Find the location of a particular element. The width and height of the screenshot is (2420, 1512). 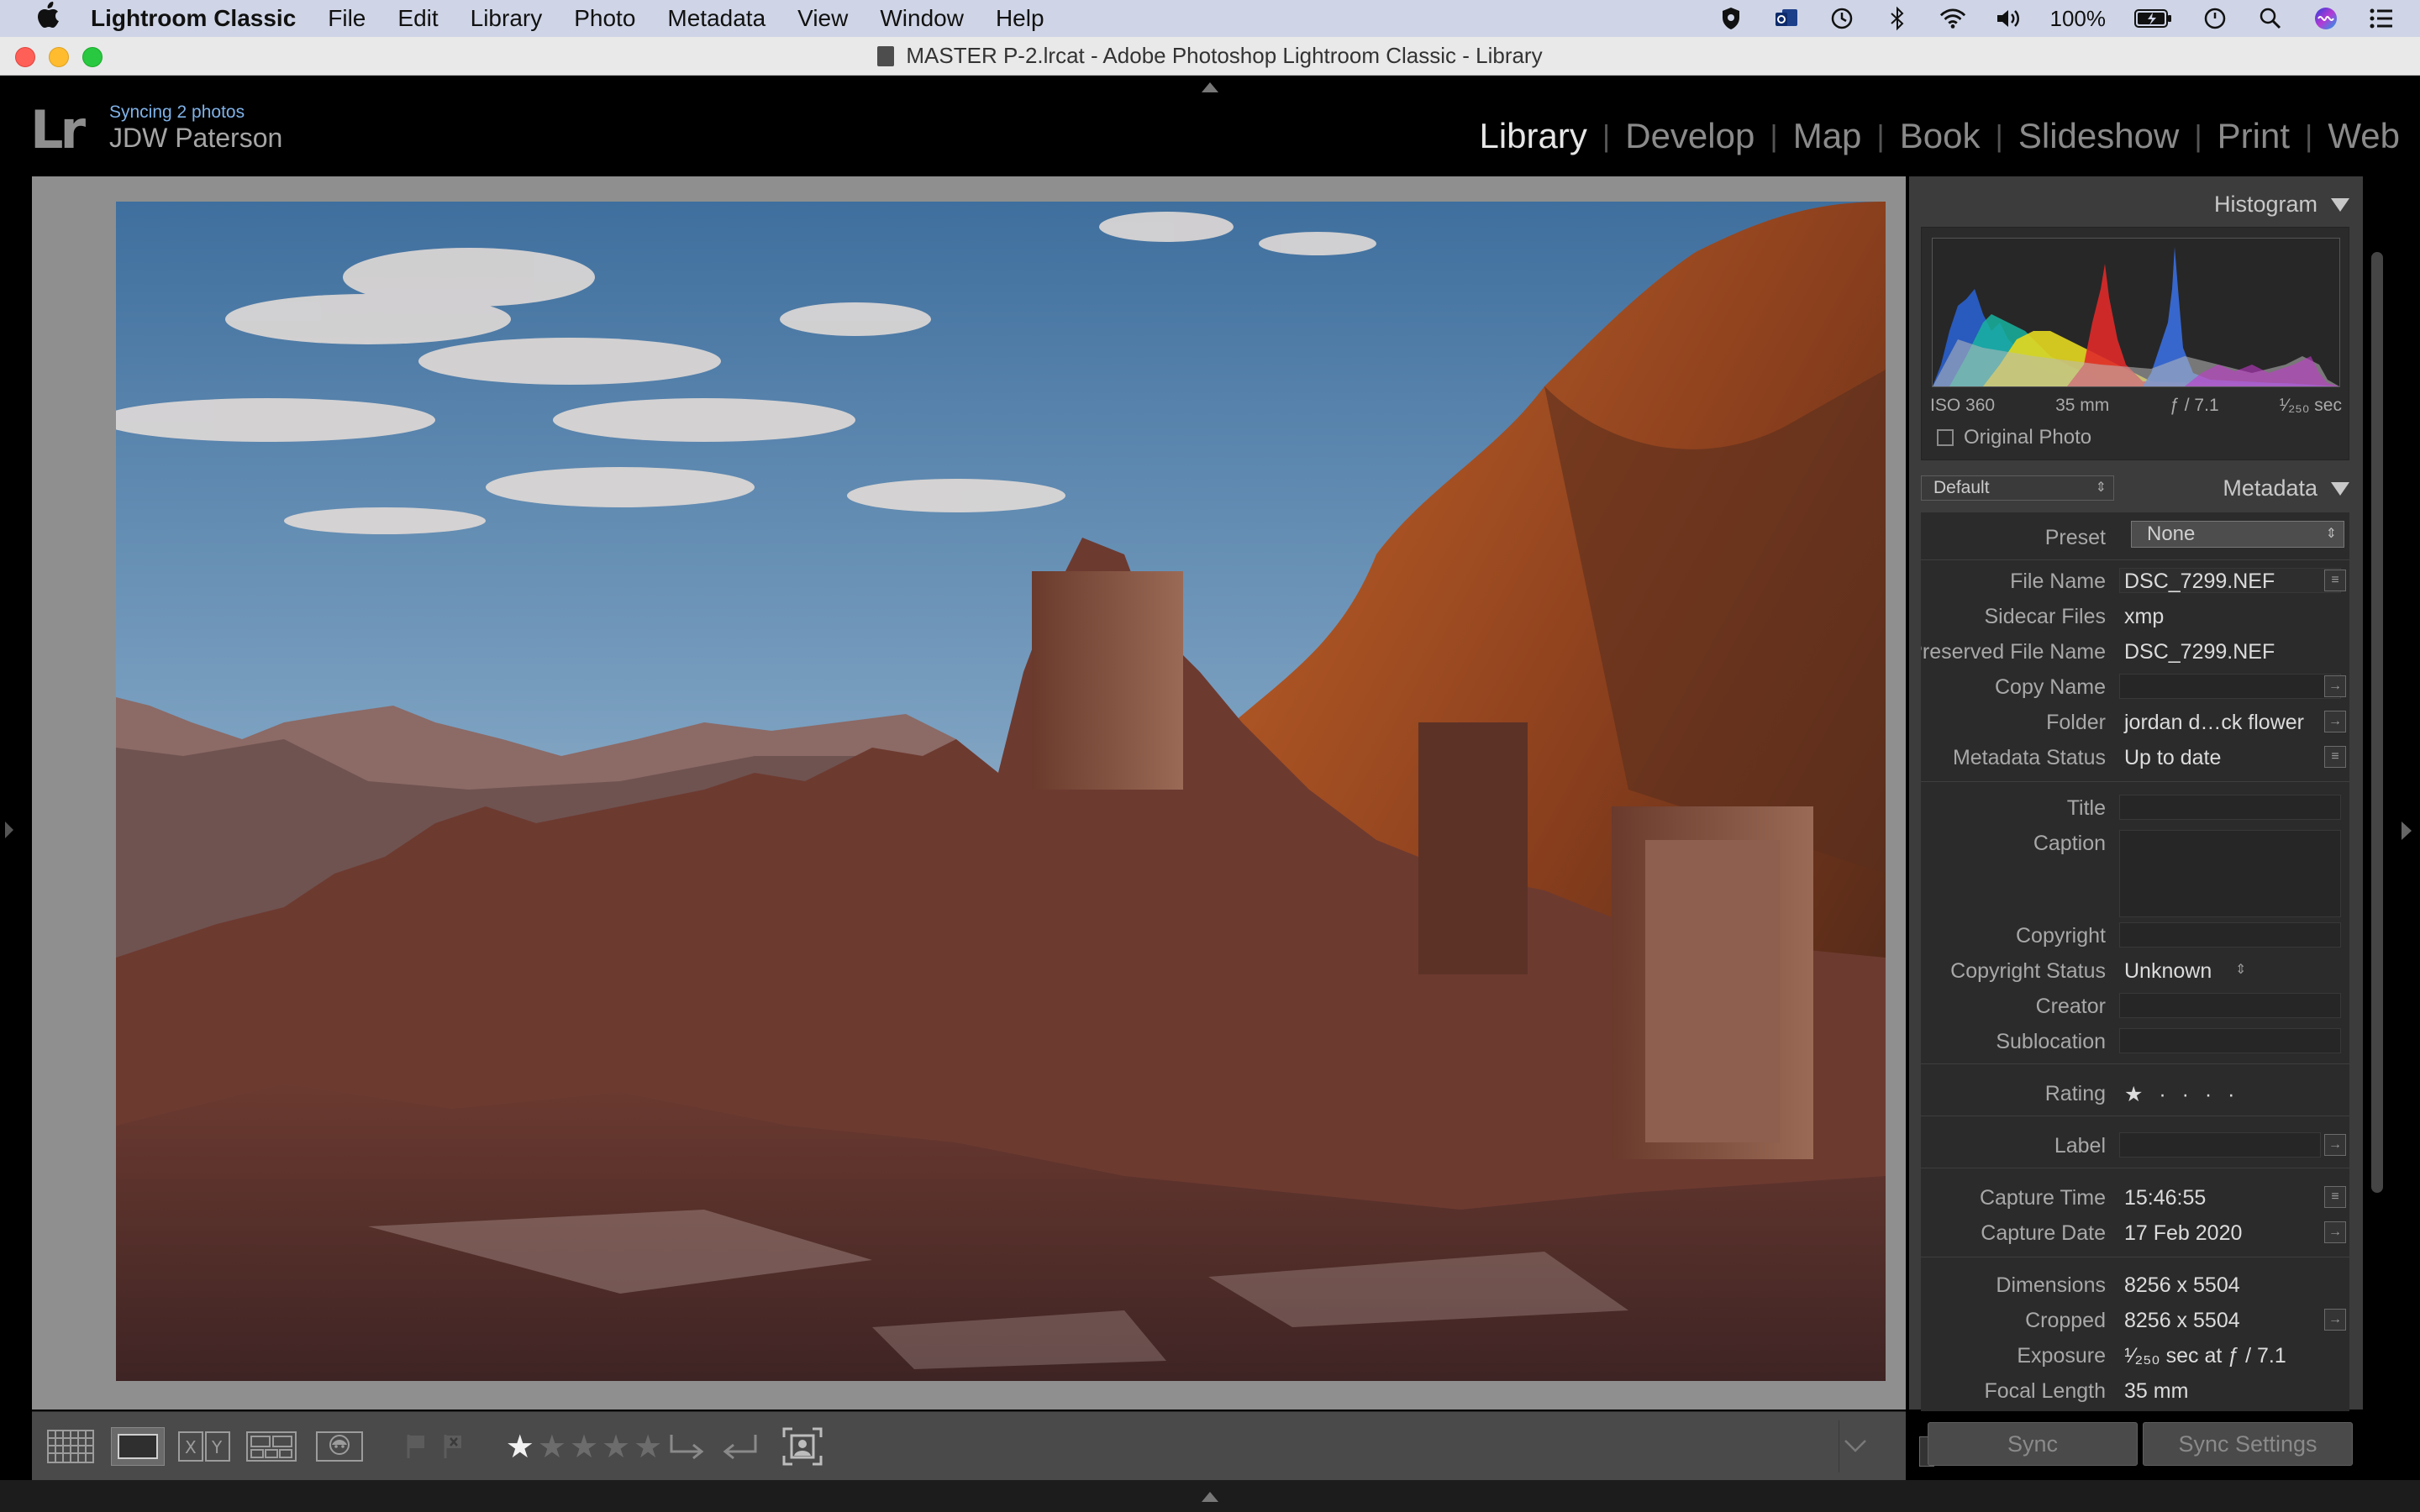

face-detection-icon is located at coordinates (802, 1446).